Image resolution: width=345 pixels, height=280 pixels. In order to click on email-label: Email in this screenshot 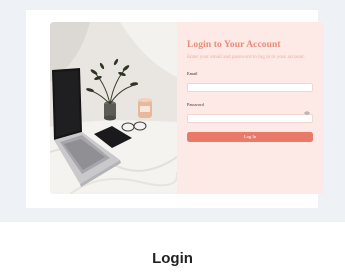, I will do `click(192, 73)`.